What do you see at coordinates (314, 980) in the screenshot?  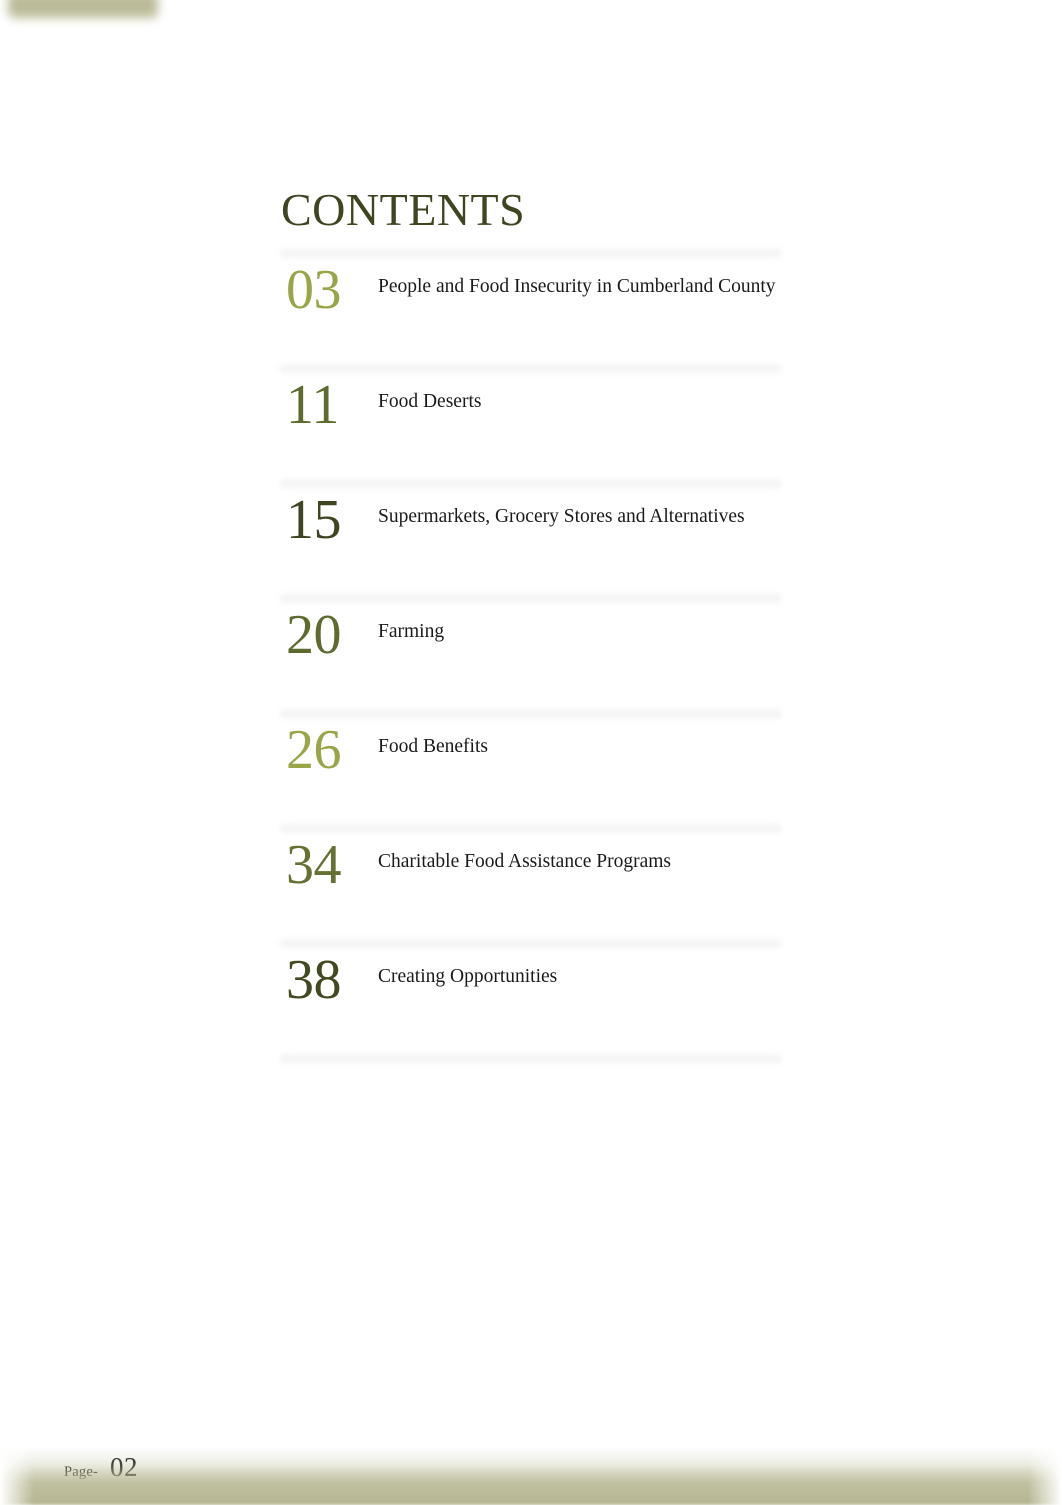 I see `toc-entry-number: 38` at bounding box center [314, 980].